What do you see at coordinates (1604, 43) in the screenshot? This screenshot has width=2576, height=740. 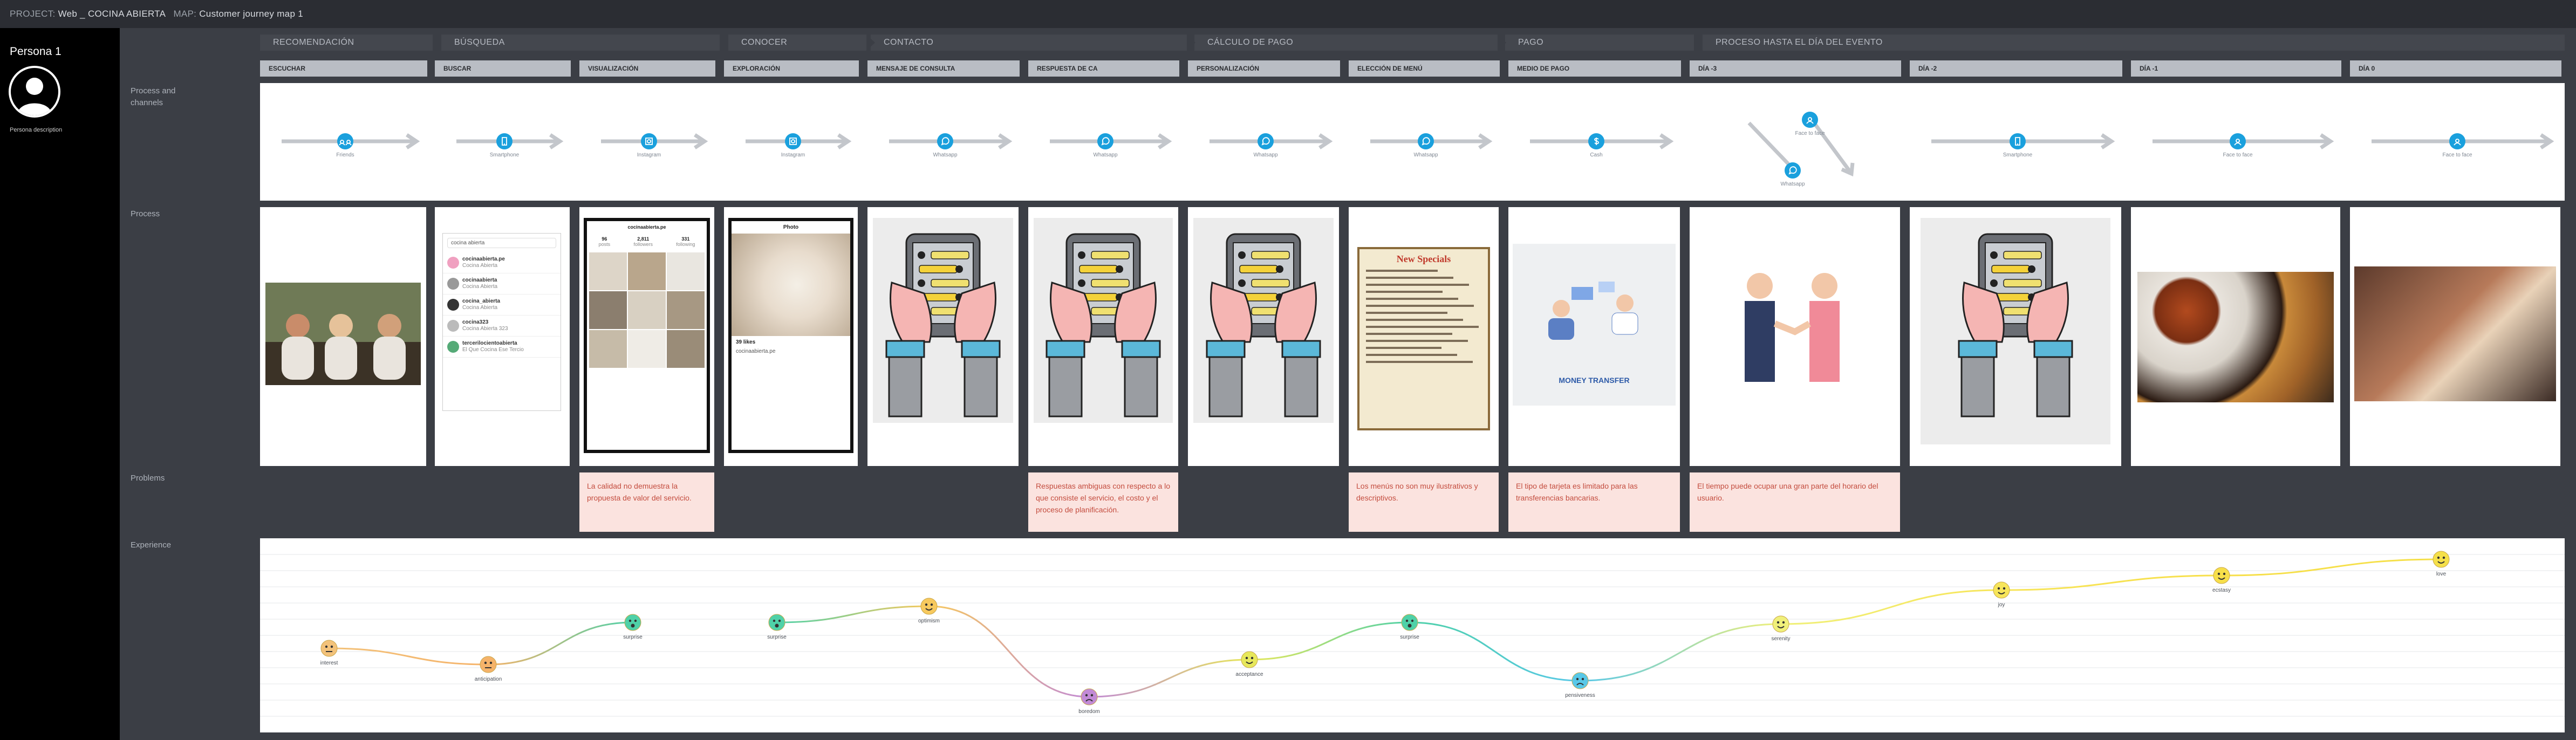 I see `stage-6: PAGO` at bounding box center [1604, 43].